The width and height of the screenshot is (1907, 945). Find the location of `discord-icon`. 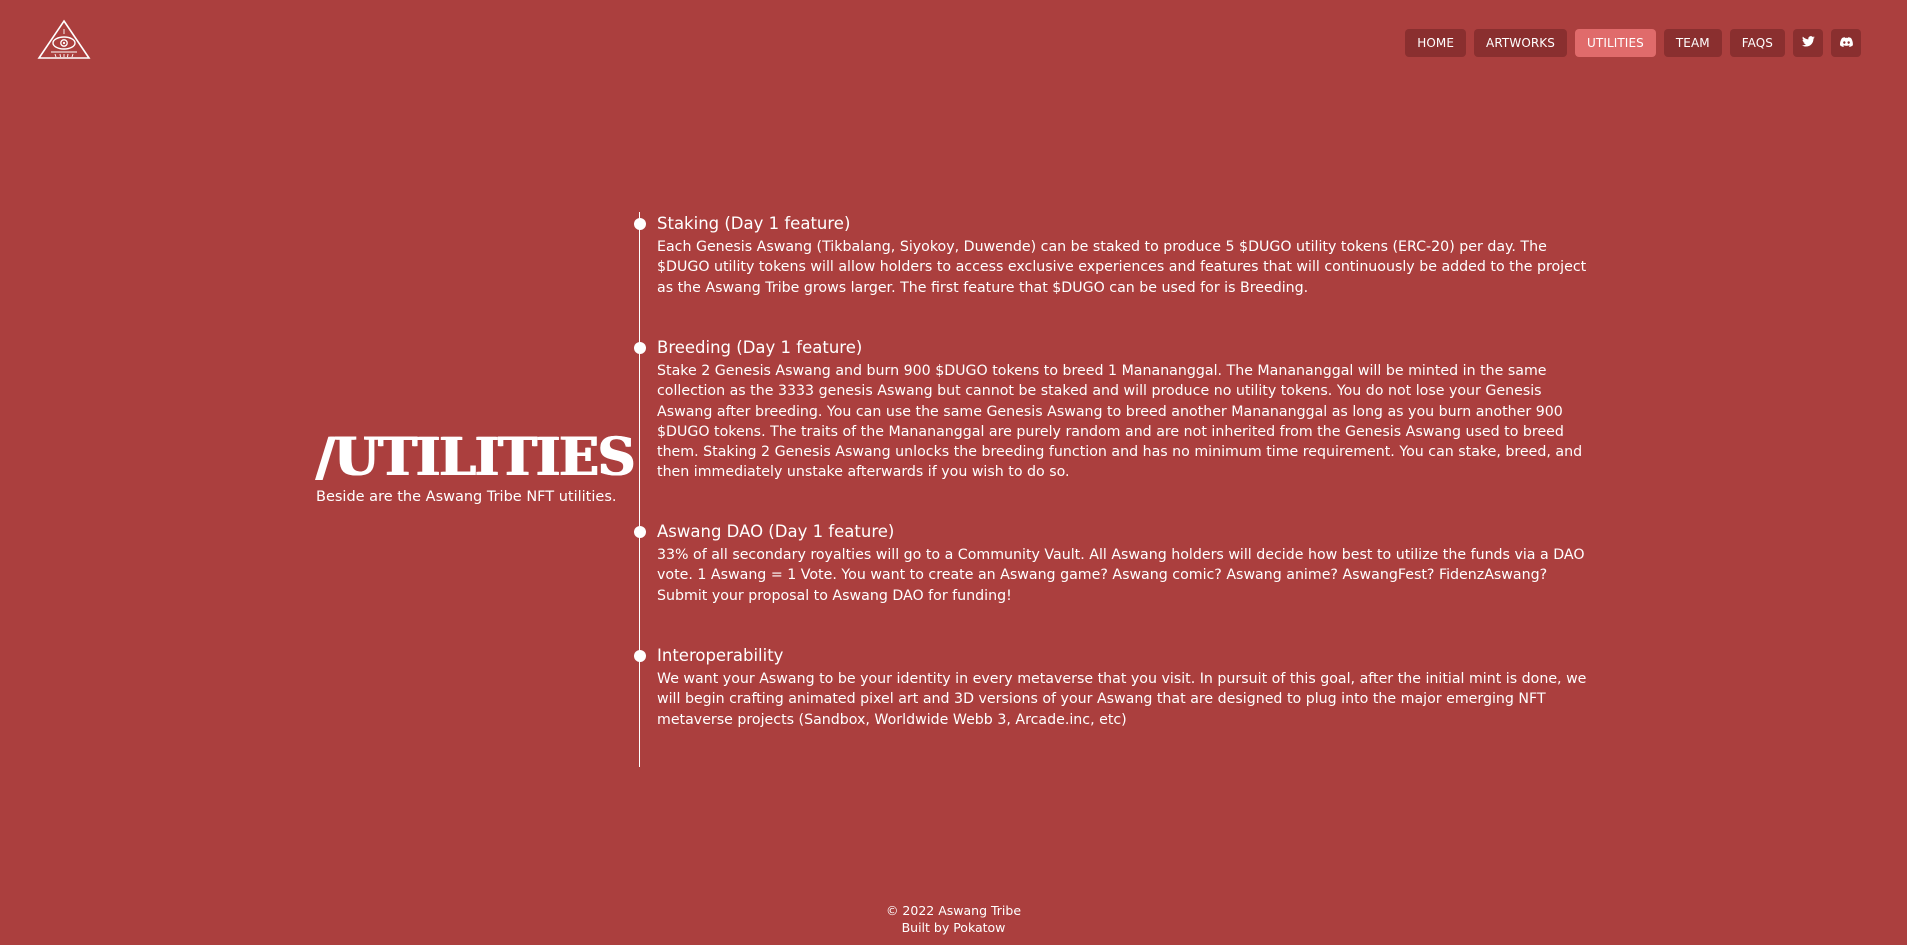

discord-icon is located at coordinates (1846, 43).